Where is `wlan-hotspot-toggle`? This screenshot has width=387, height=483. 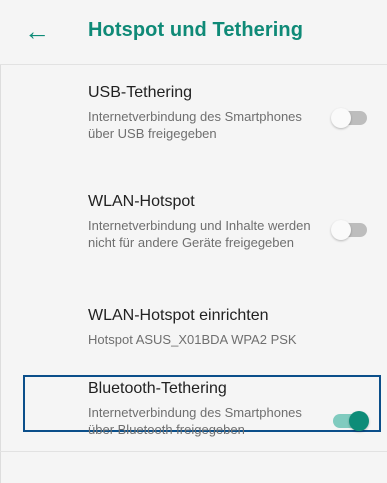
wlan-hotspot-toggle is located at coordinates (349, 230).